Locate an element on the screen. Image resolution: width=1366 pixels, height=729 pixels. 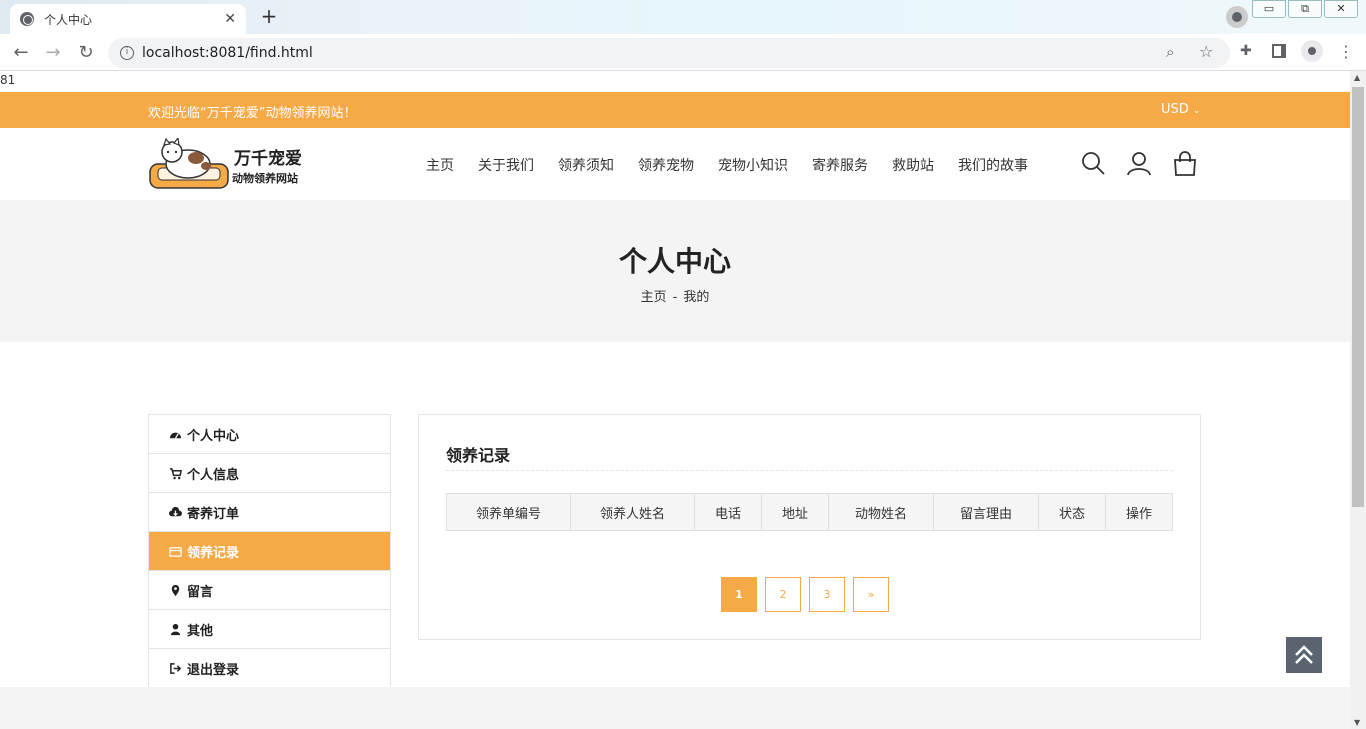
url-text: localhost:8081/find.html is located at coordinates (227, 53).